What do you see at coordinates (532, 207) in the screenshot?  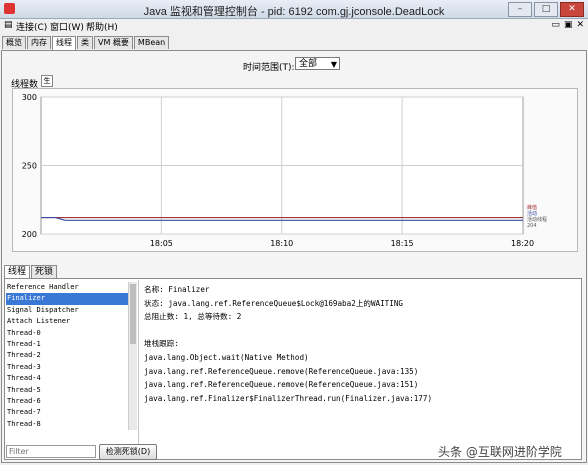 I see `legend-label: 峰值` at bounding box center [532, 207].